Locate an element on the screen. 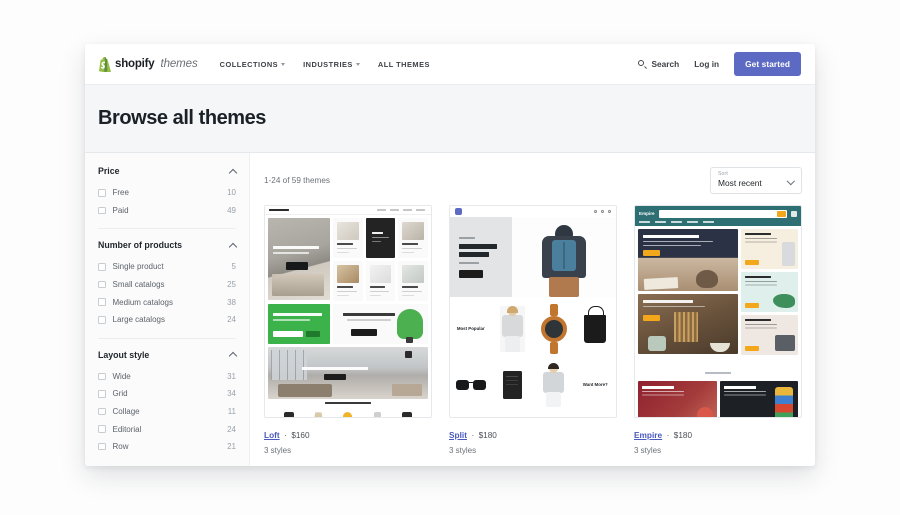 This screenshot has width=900, height=515. filter-option-label: Medium catalogs is located at coordinates (142, 302).